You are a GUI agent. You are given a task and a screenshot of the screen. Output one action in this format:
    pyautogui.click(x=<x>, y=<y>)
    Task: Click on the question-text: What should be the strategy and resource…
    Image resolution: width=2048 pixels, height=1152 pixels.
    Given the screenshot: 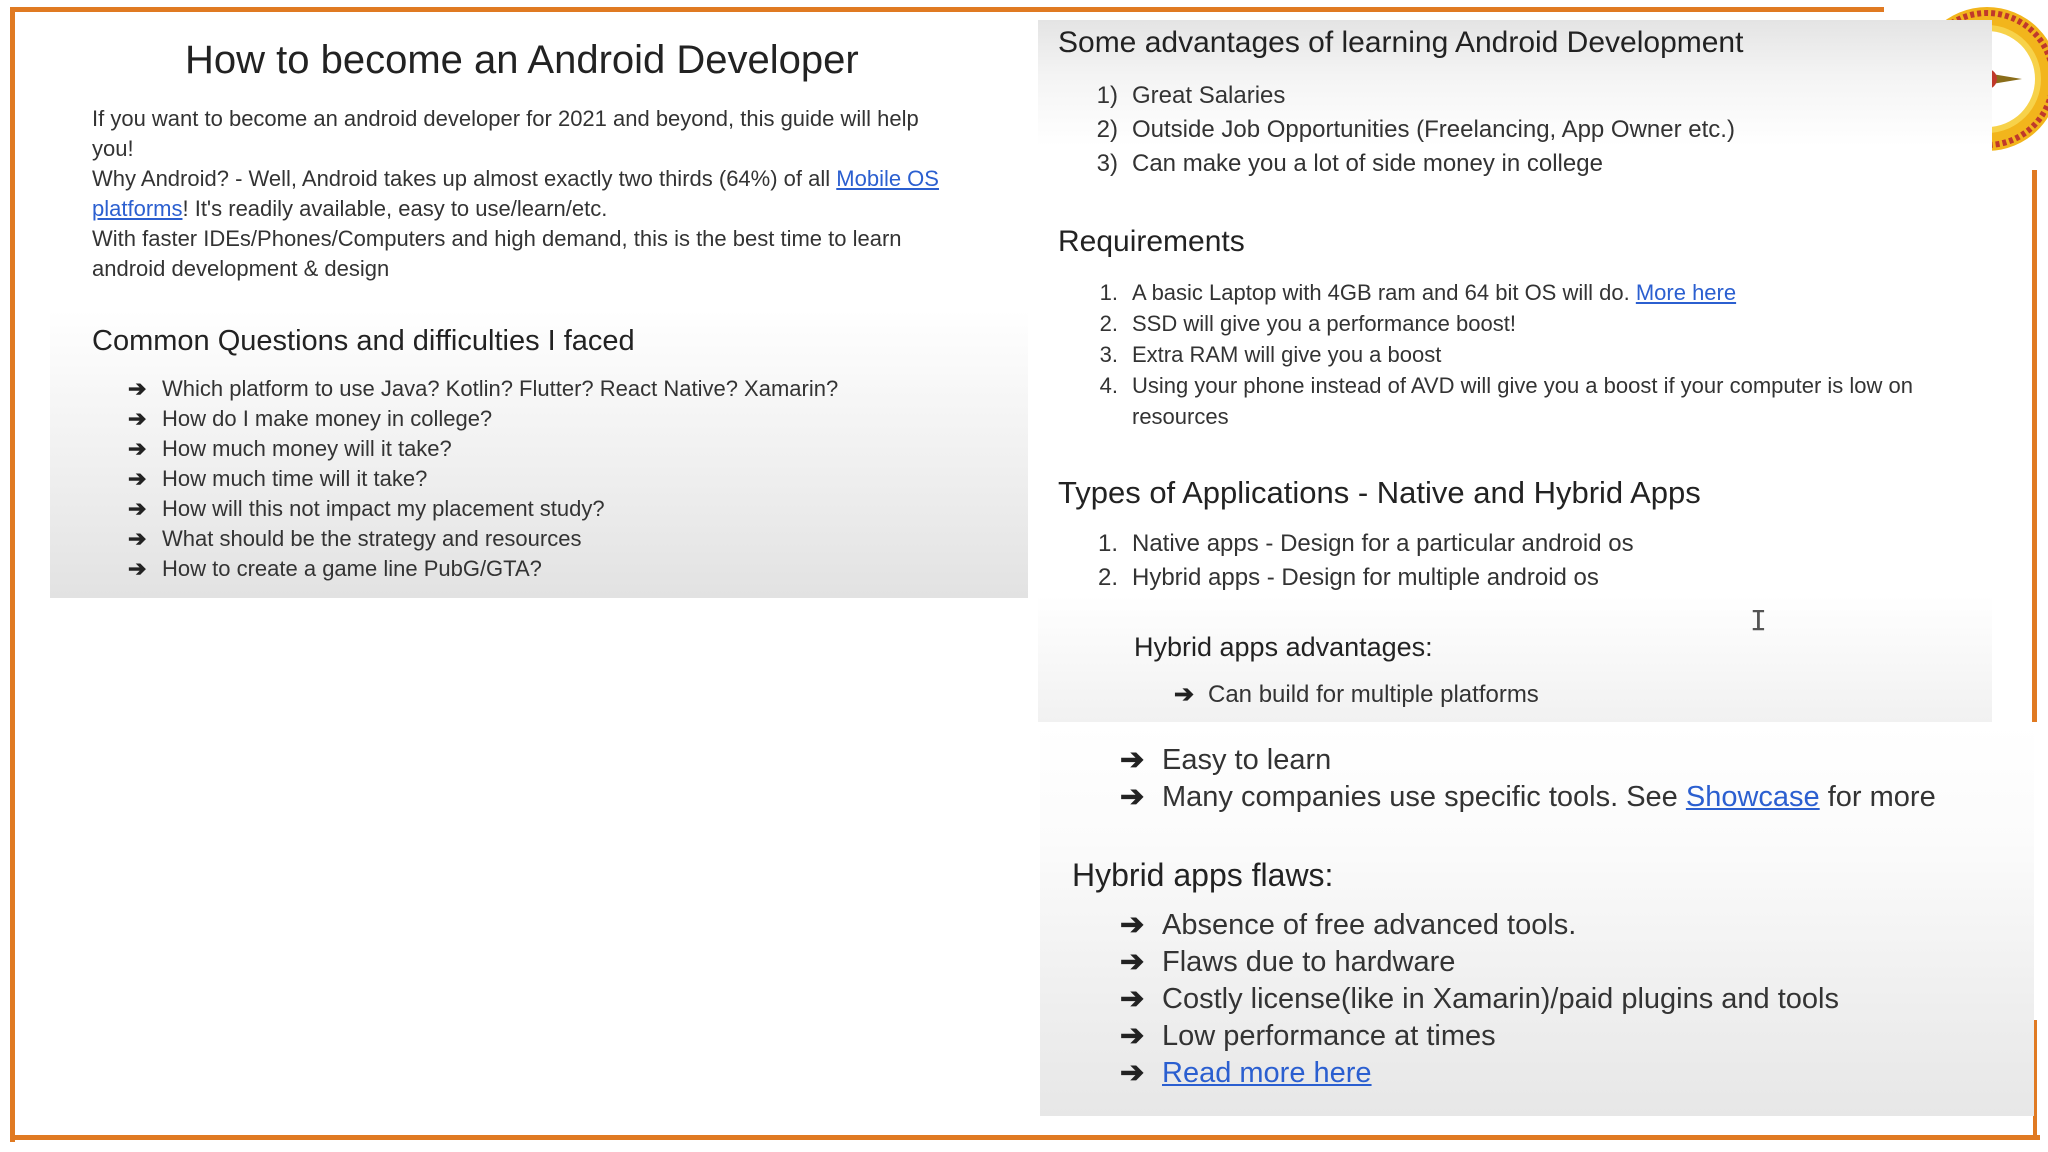 What is the action you would take?
    pyautogui.click(x=372, y=538)
    